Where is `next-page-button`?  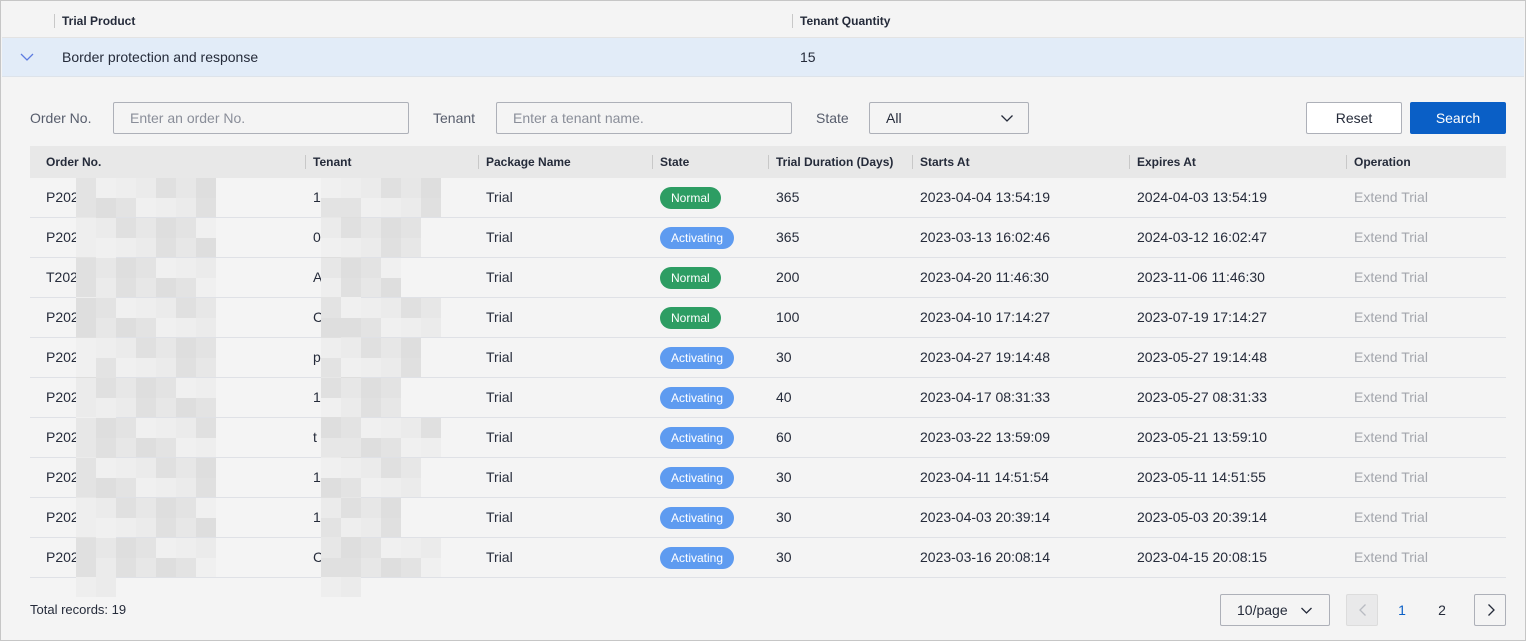 next-page-button is located at coordinates (1490, 610).